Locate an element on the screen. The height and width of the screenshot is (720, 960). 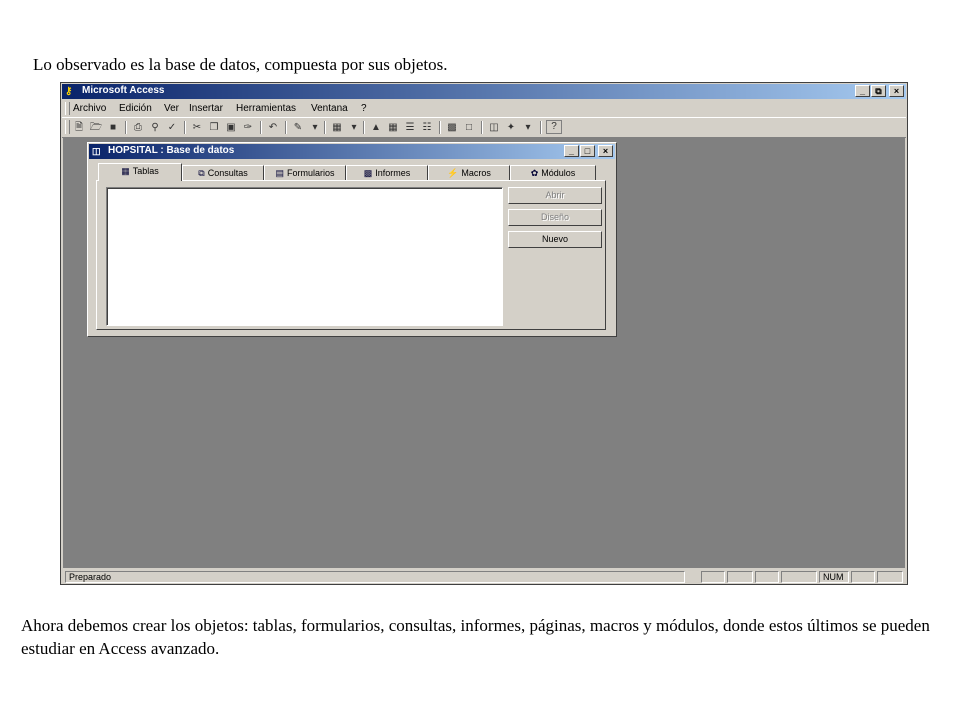
restore-button: ⧉ is located at coordinates (878, 91).